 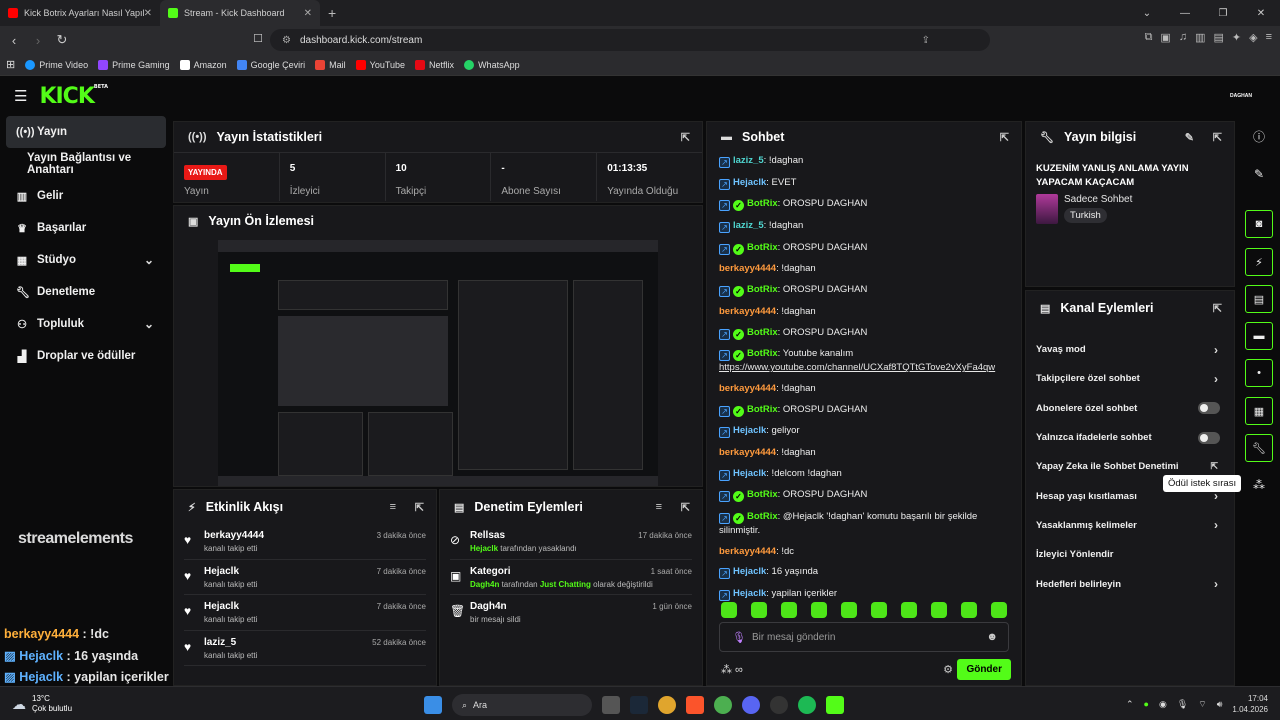 What do you see at coordinates (1259, 485) in the screenshot?
I see `reward-queue-icon: ⁂` at bounding box center [1259, 485].